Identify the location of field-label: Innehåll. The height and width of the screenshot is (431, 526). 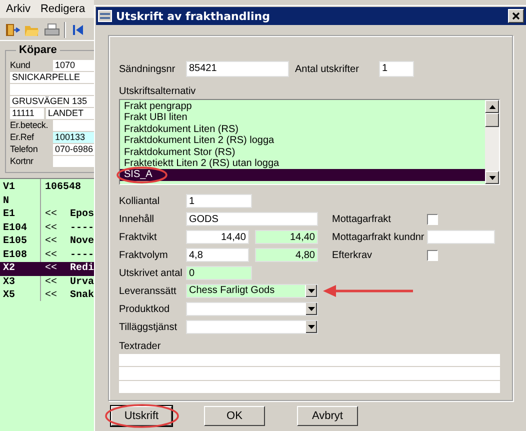
(137, 219).